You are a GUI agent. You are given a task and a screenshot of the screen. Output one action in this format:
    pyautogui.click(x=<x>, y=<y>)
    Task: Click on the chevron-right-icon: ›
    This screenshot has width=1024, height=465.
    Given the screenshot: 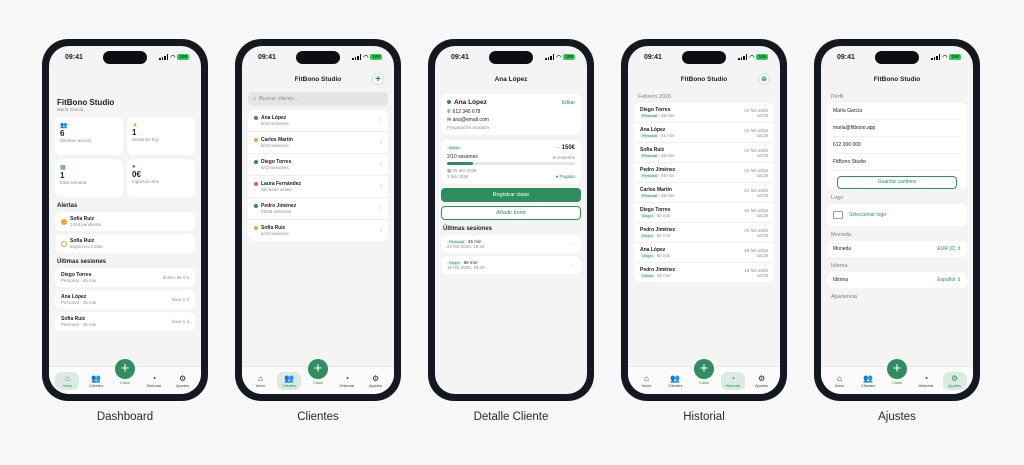 What is the action you would take?
    pyautogui.click(x=380, y=208)
    